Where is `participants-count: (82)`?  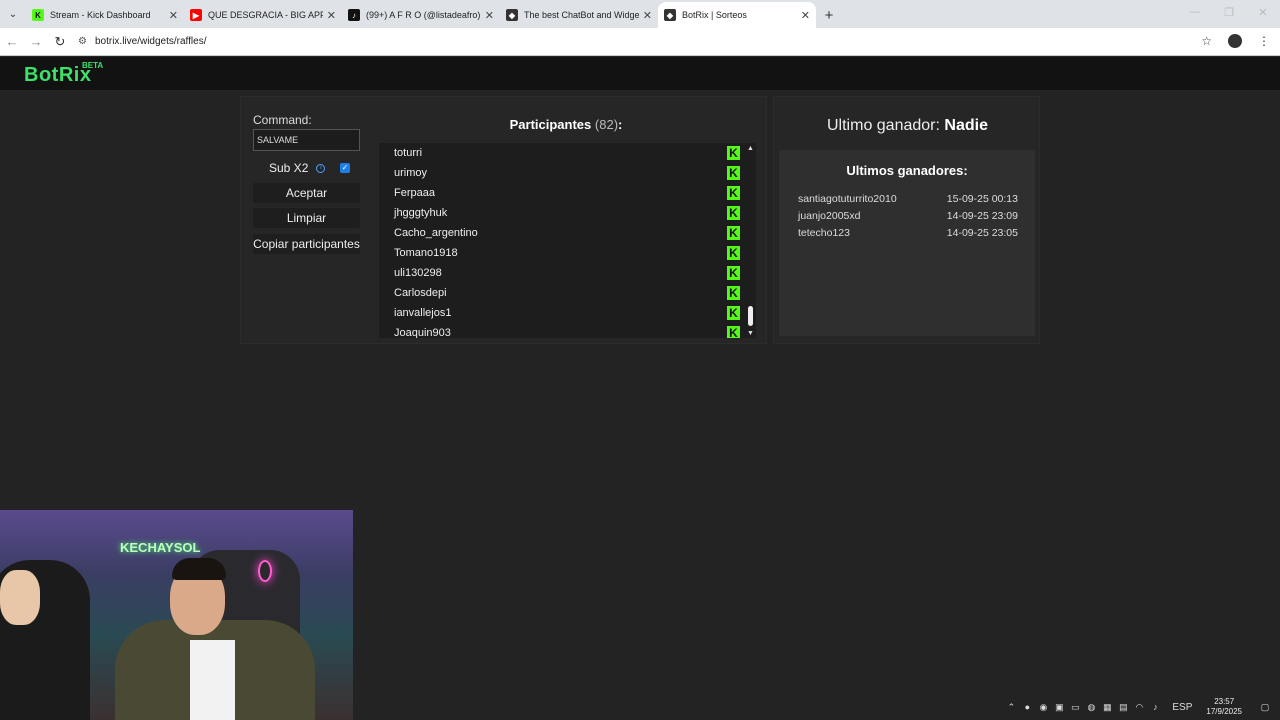 participants-count: (82) is located at coordinates (606, 124).